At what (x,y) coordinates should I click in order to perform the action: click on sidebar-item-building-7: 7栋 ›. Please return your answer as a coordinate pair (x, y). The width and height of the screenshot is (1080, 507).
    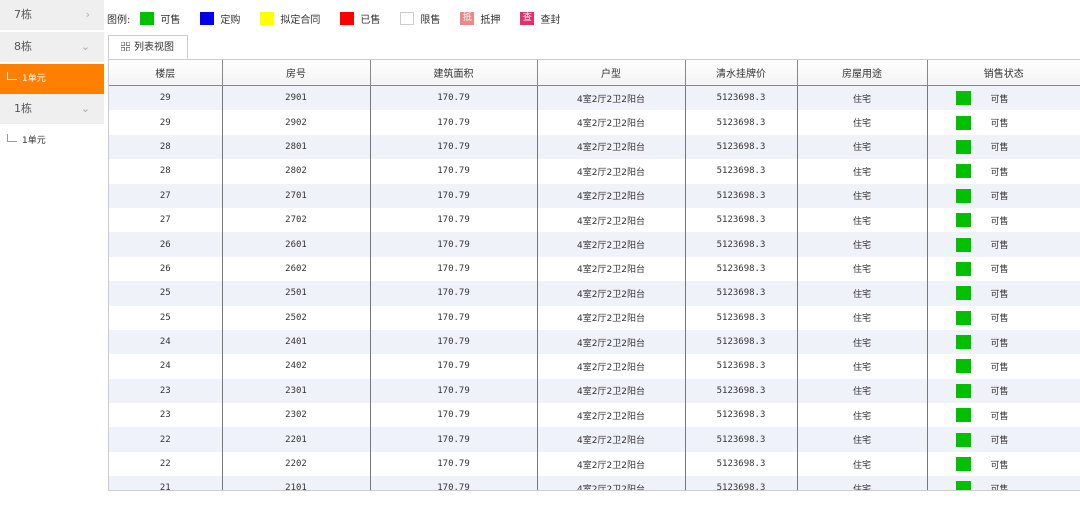
    Looking at the image, I should click on (52, 16).